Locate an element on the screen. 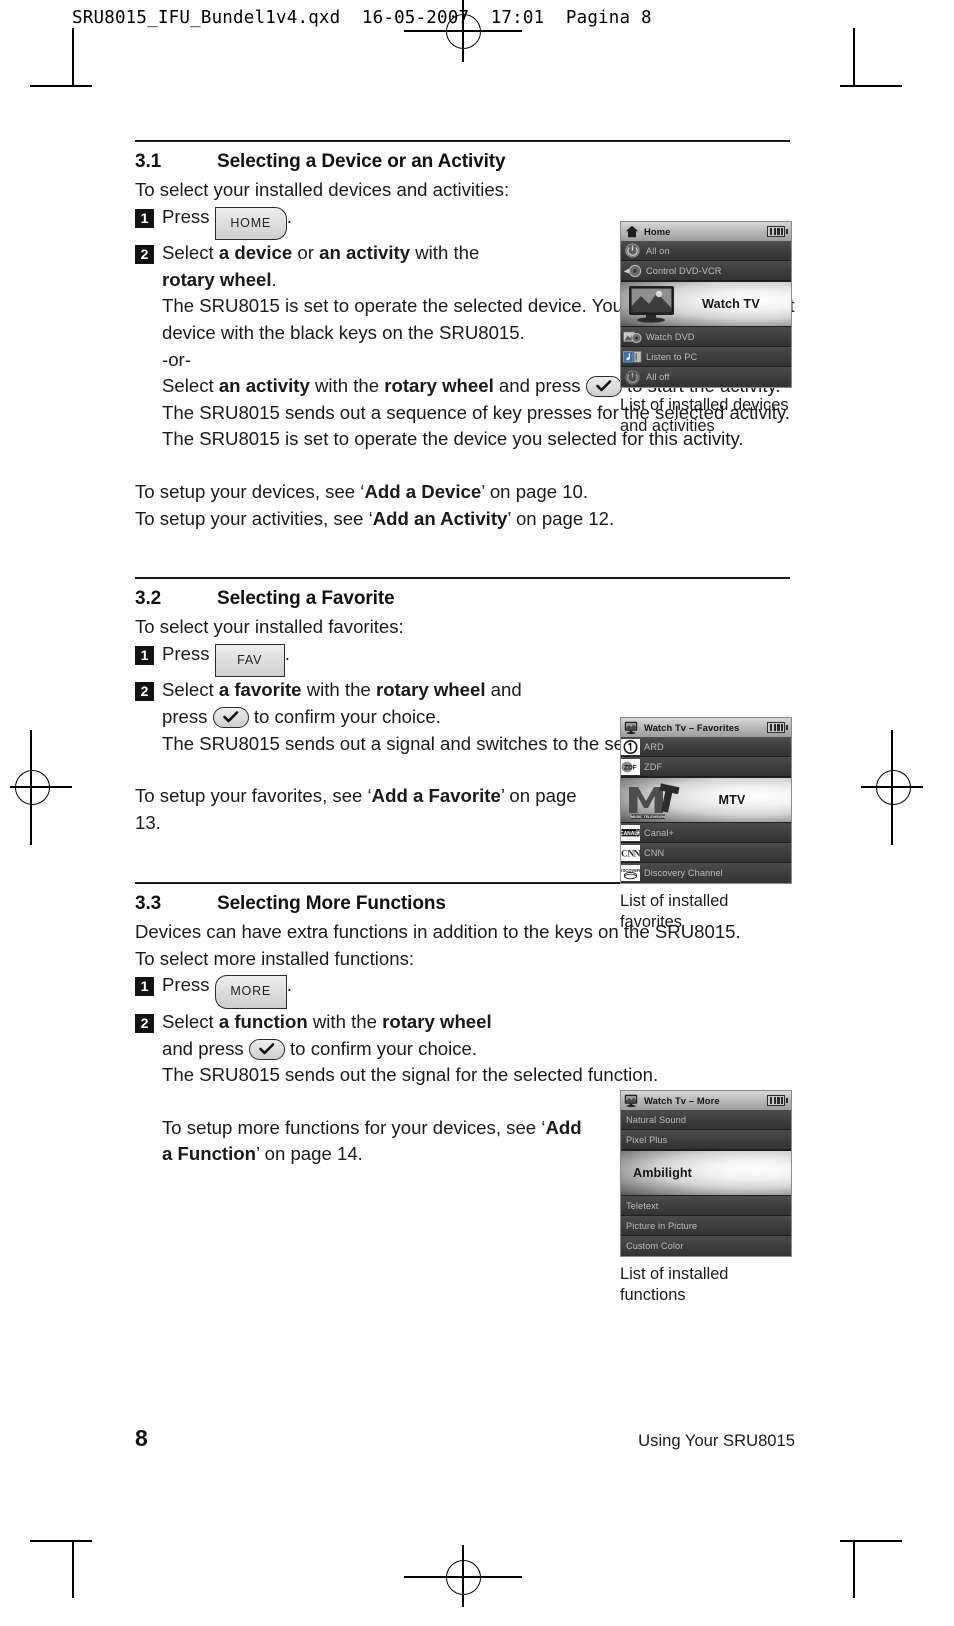  list-item-custom-color: Custom Color is located at coordinates (706, 1246).